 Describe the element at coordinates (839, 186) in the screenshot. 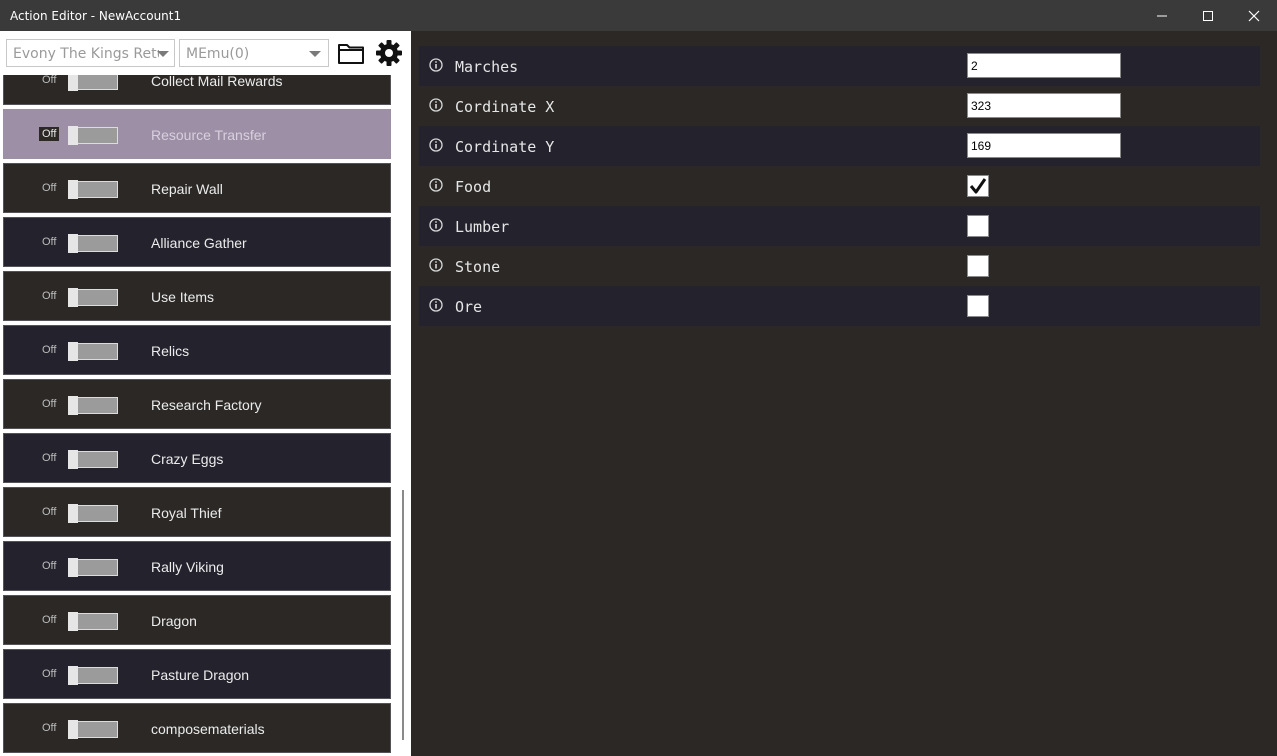

I see `param-row-food: Food` at that location.